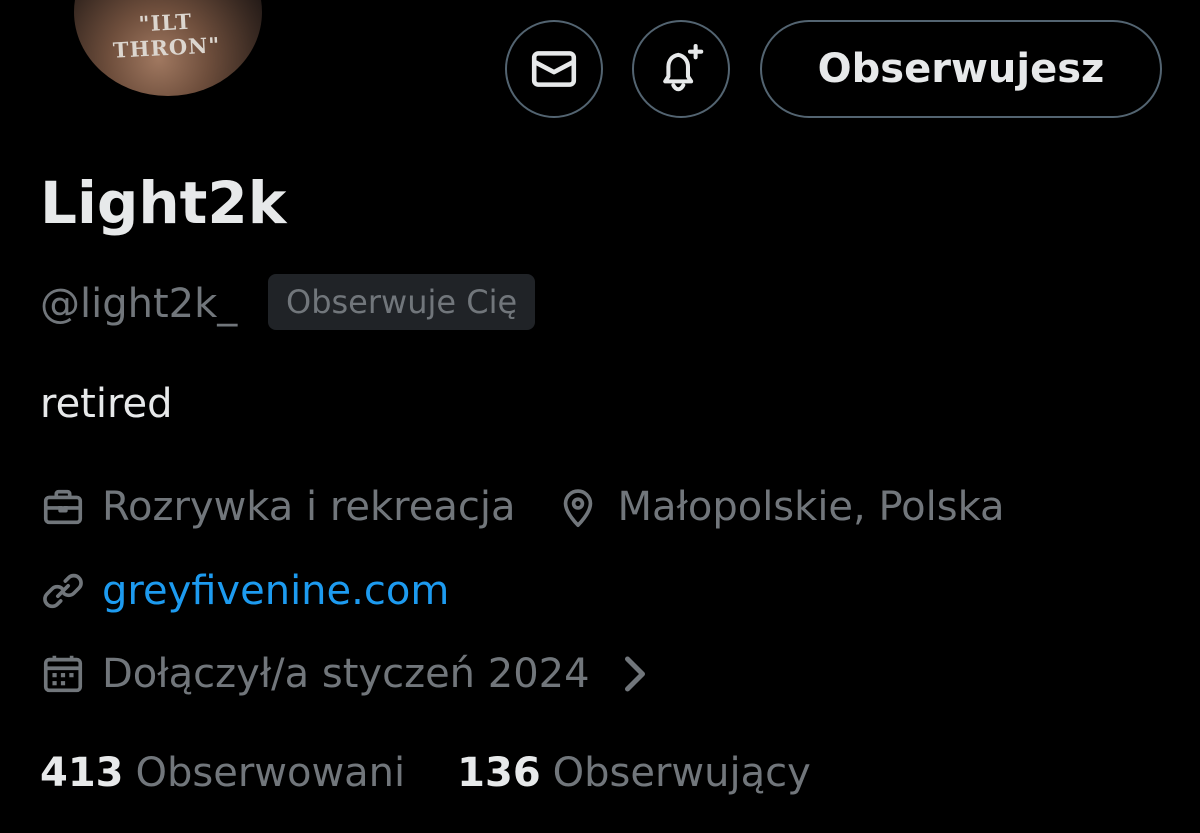 This screenshot has width=1200, height=833. Describe the element at coordinates (522, 507) in the screenshot. I see `profile-meta-row: Rozrywka i rekreacja Małopolskie, Polska` at that location.